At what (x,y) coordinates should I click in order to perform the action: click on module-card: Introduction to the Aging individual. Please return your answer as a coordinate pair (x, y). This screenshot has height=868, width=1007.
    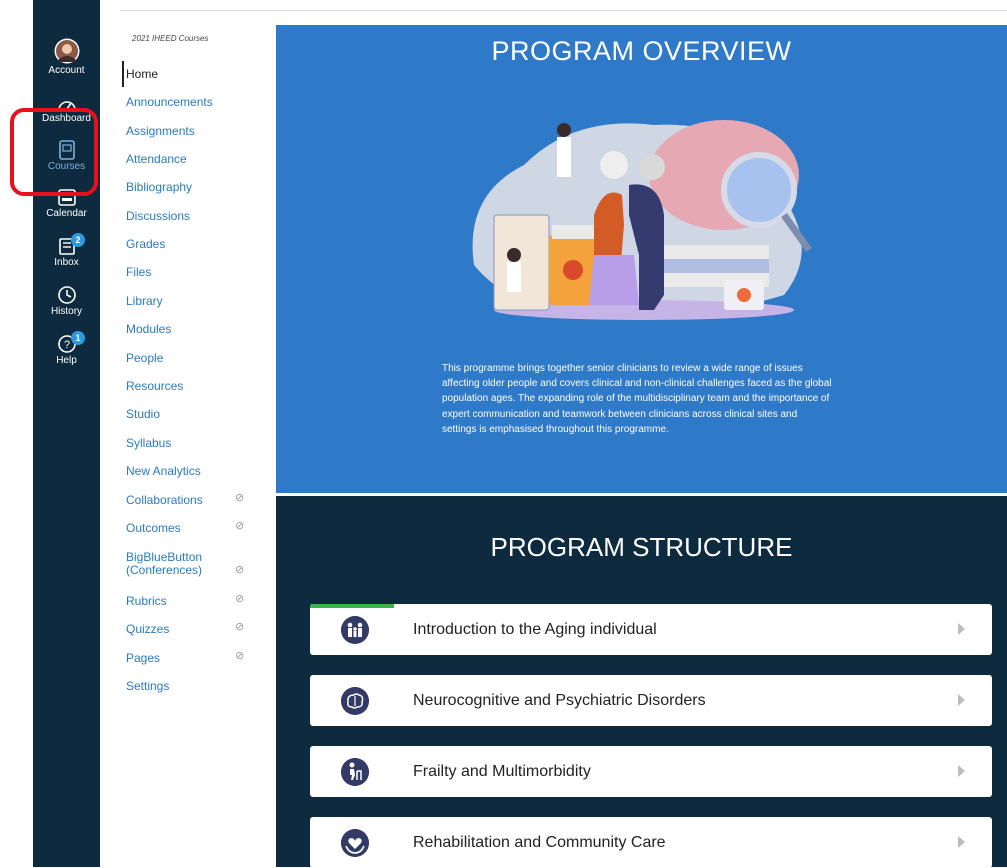
    Looking at the image, I should click on (651, 629).